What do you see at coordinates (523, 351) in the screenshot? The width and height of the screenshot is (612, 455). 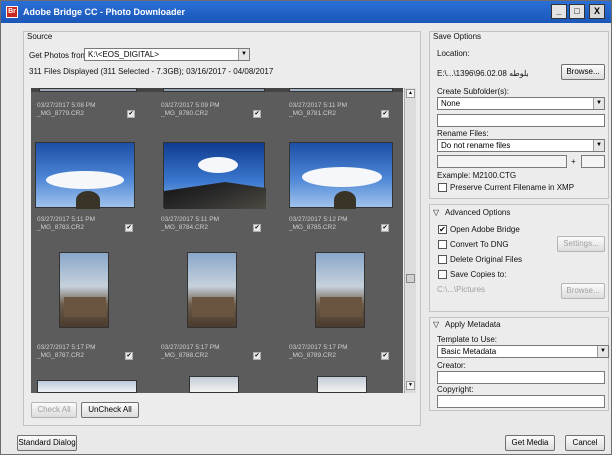 I see `template-dropdown: Basic Metadata ▼` at bounding box center [523, 351].